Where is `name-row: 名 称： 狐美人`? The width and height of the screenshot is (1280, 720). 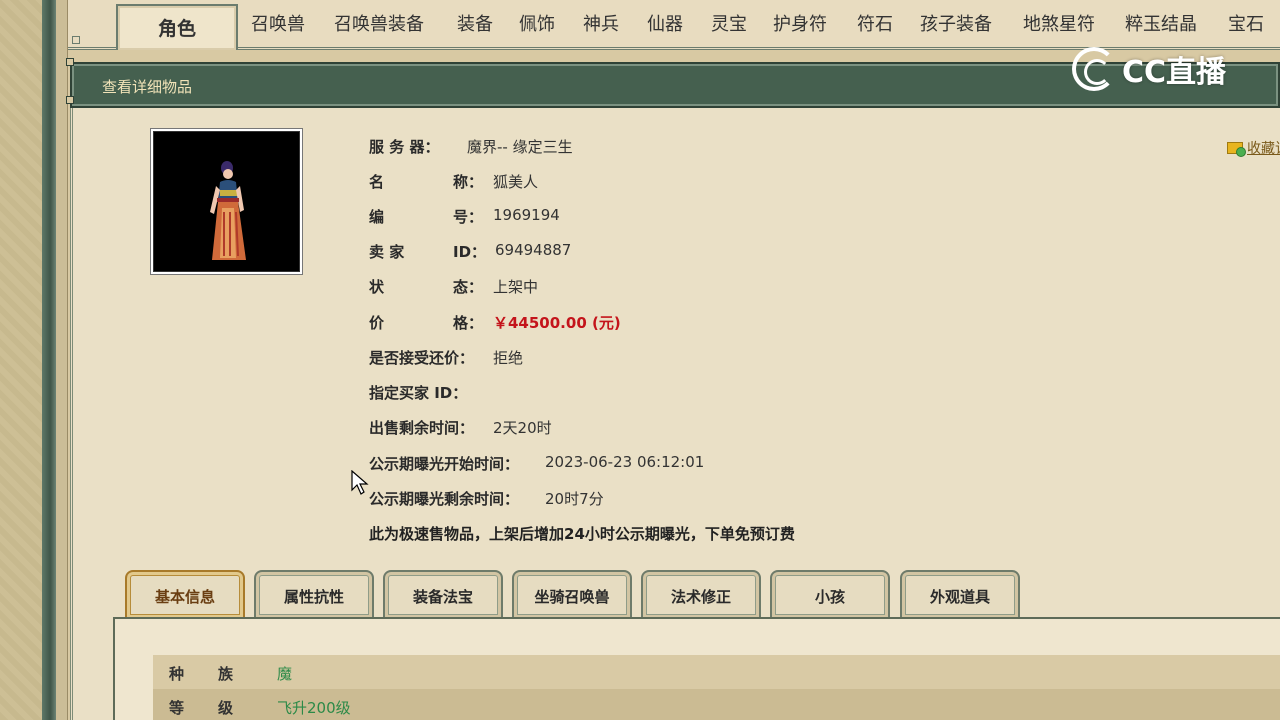
name-row: 名 称： 狐美人 is located at coordinates (453, 181).